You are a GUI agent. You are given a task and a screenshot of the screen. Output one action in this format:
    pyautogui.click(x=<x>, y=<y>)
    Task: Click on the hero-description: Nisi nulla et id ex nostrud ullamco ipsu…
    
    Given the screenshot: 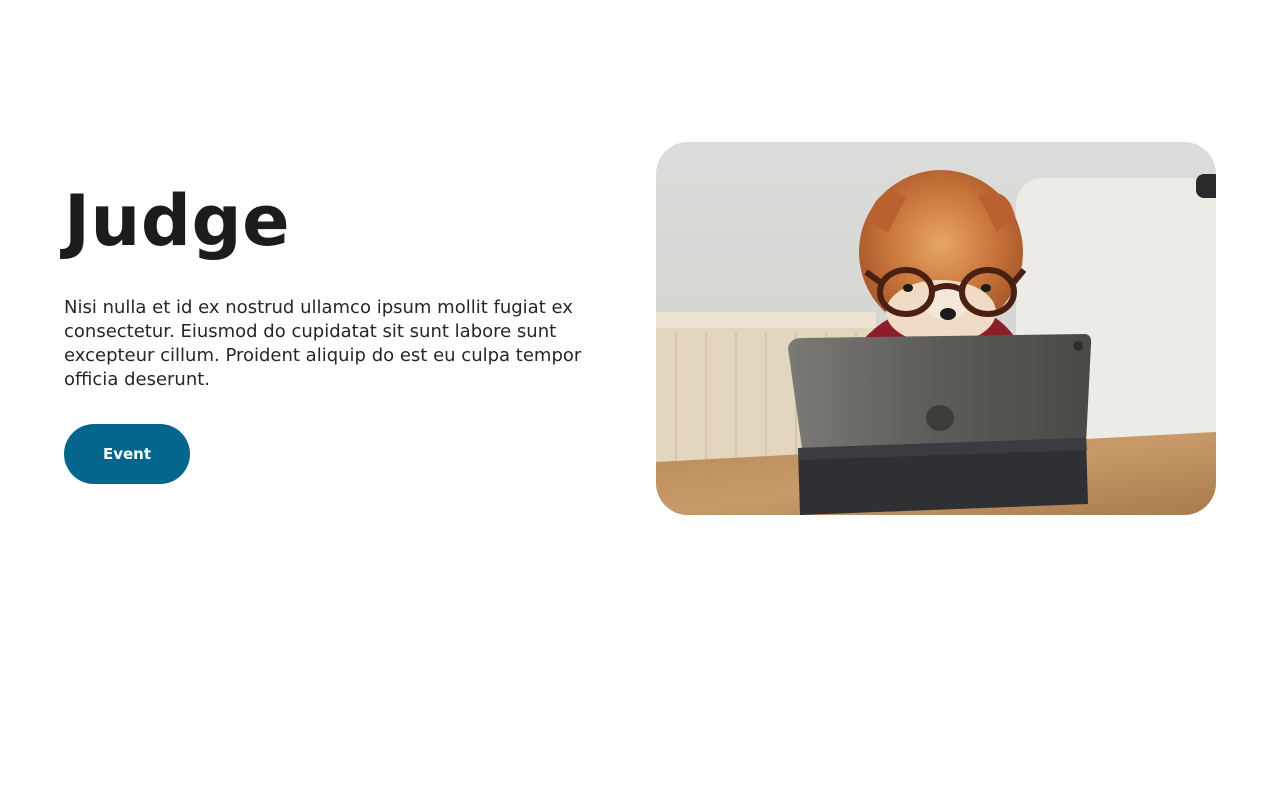 What is the action you would take?
    pyautogui.click(x=323, y=343)
    